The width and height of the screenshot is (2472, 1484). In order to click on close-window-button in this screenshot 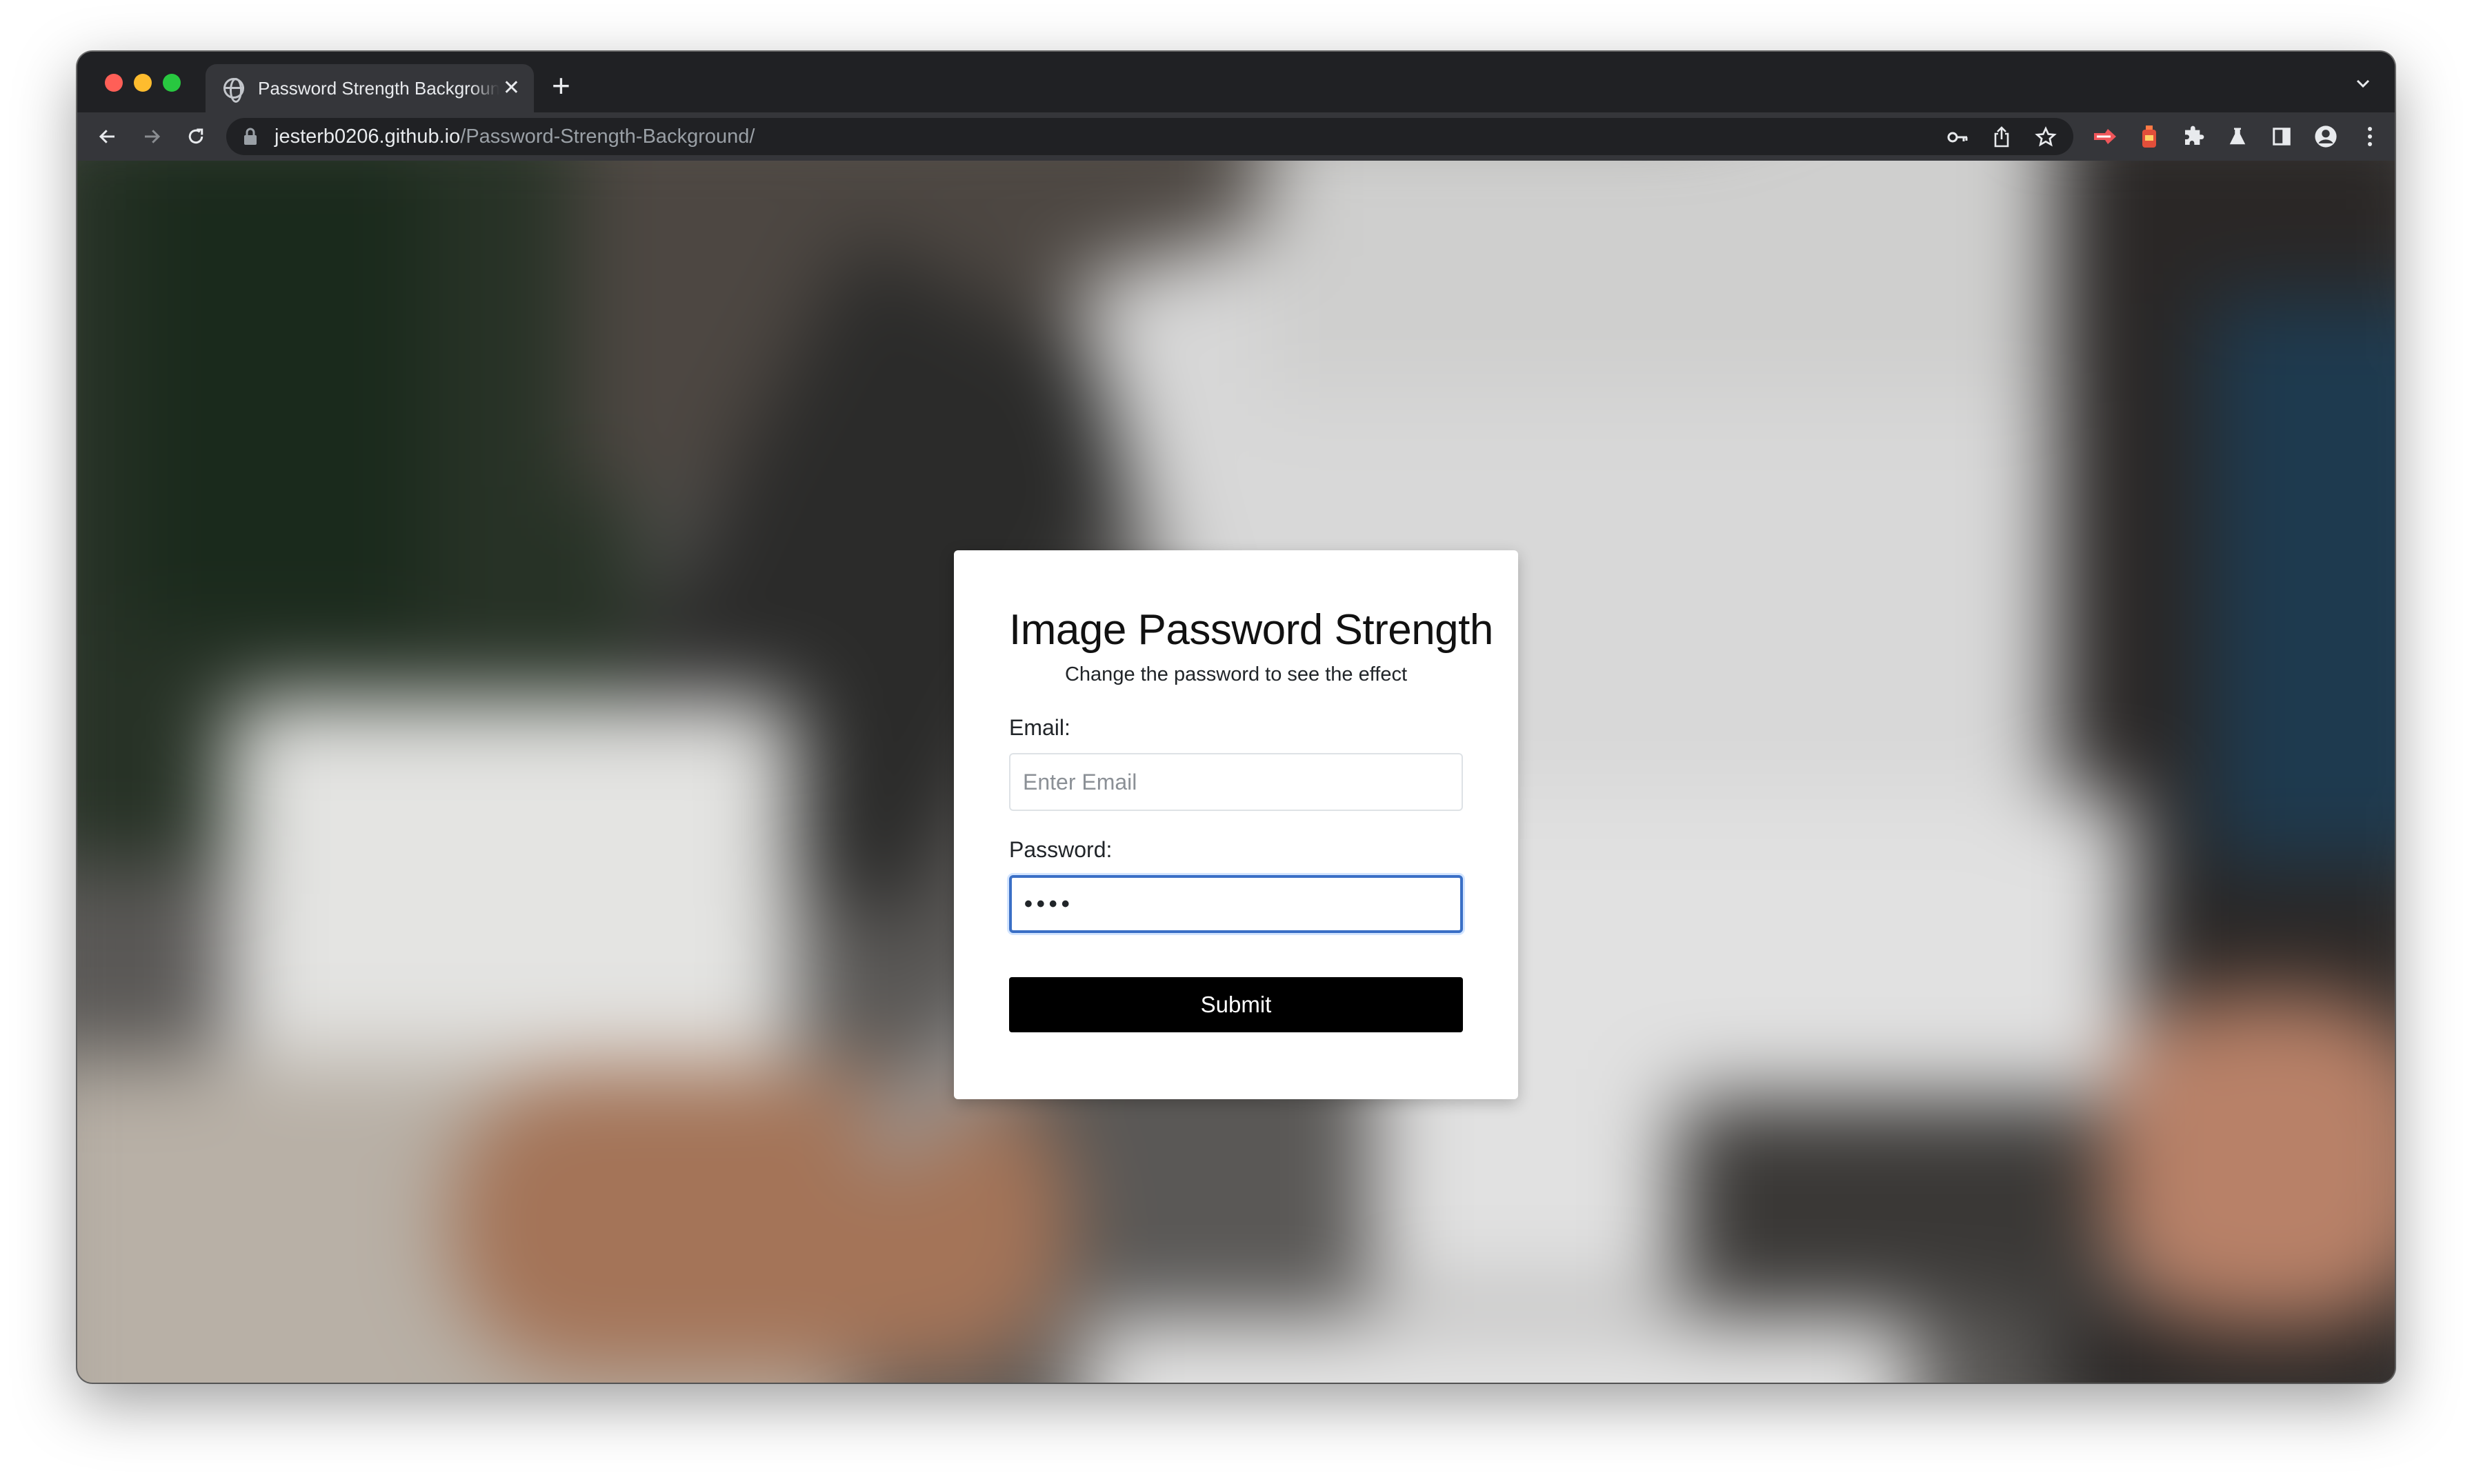, I will do `click(114, 83)`.